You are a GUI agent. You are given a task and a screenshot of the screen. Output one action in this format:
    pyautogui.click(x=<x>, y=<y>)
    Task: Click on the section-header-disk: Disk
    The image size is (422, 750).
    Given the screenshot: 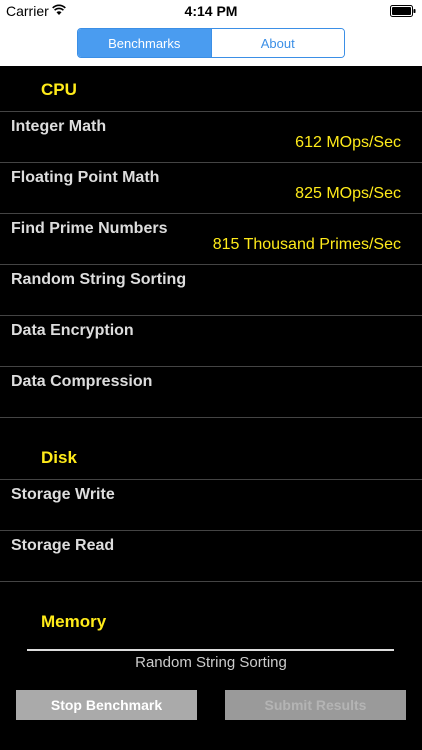 What is the action you would take?
    pyautogui.click(x=211, y=457)
    